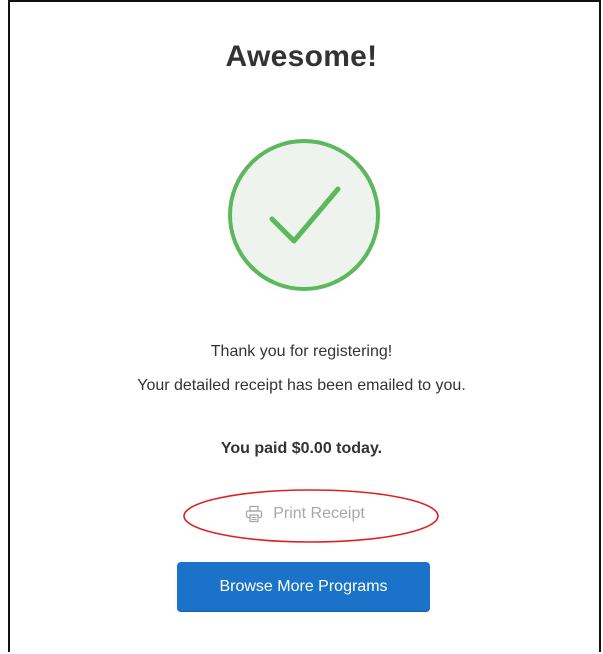 This screenshot has width=603, height=654. What do you see at coordinates (303, 587) in the screenshot?
I see `browse-more-programs-button: Browse More Programs` at bounding box center [303, 587].